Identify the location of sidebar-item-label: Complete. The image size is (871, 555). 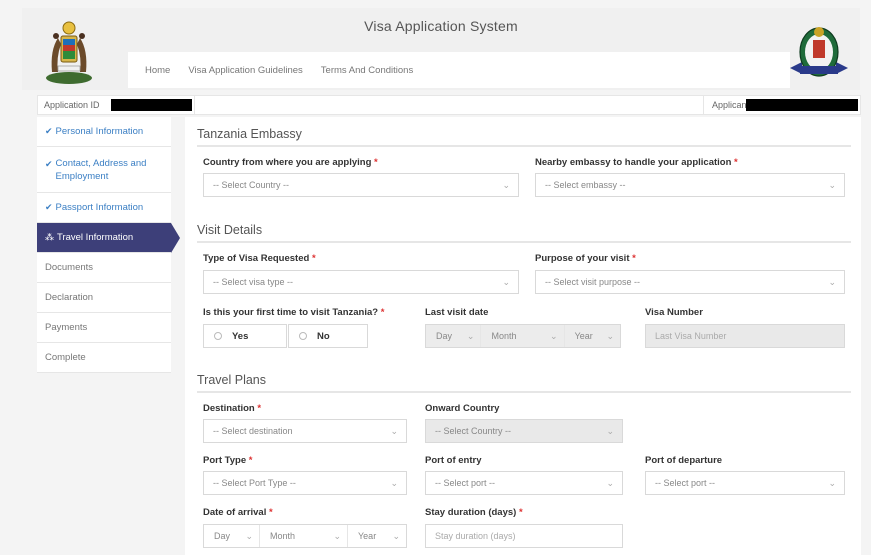
(65, 357).